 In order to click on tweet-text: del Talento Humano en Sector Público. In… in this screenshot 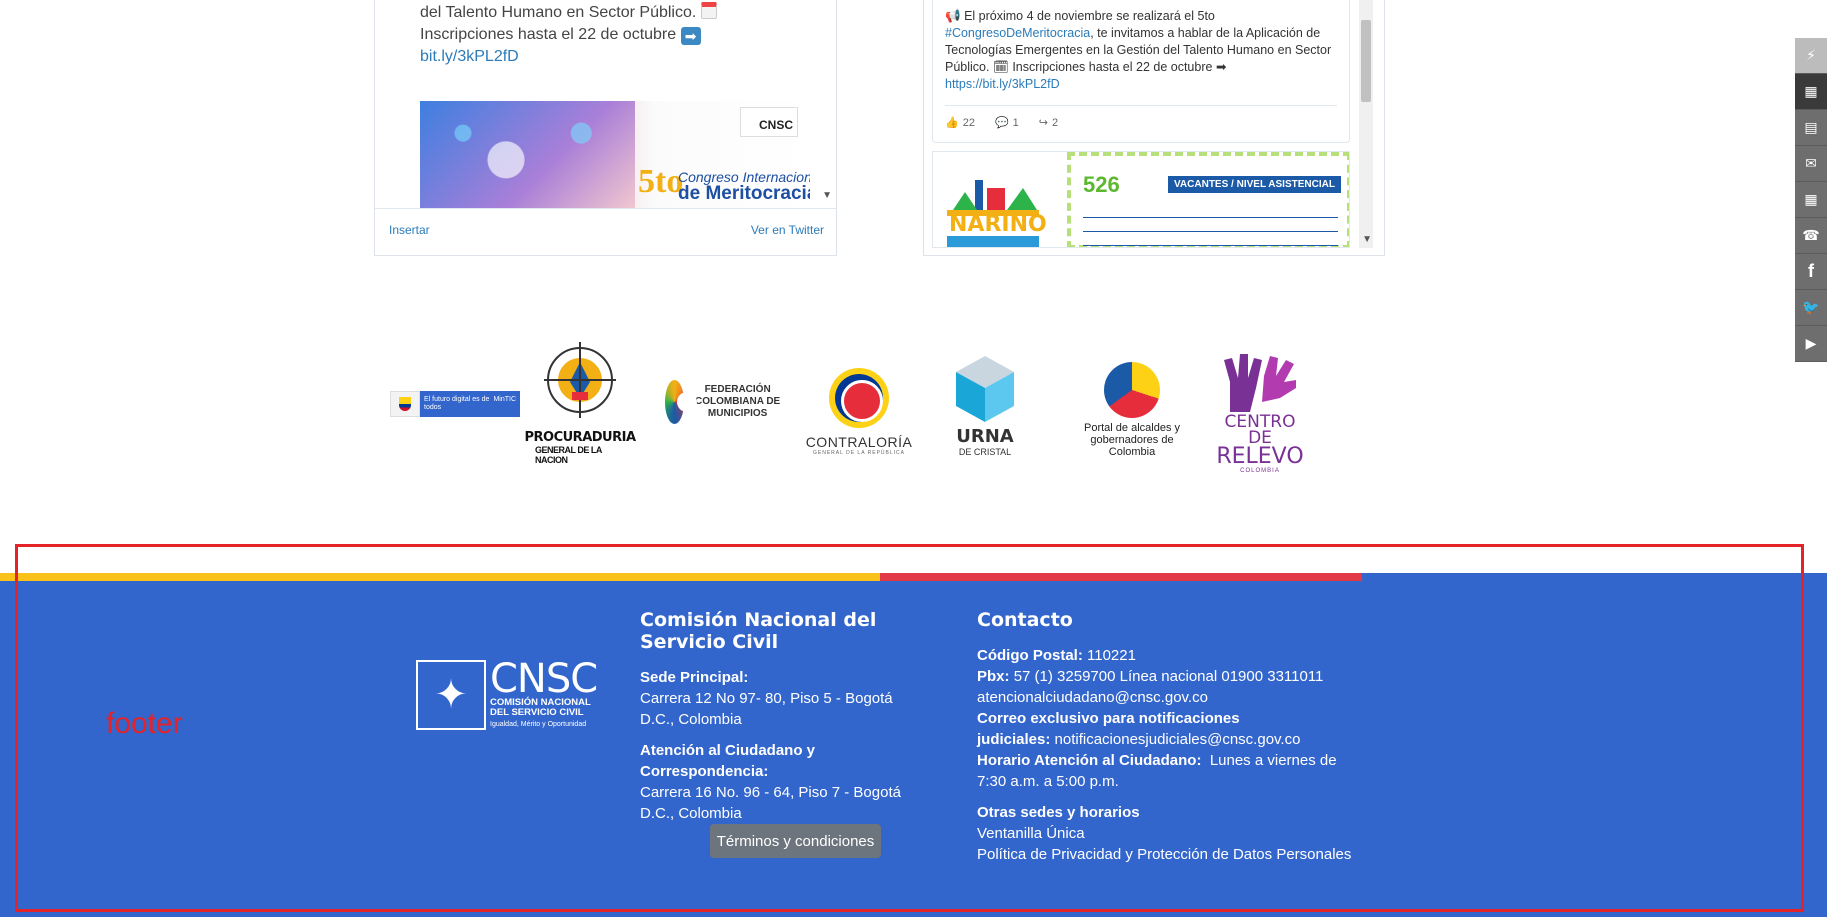, I will do `click(615, 35)`.